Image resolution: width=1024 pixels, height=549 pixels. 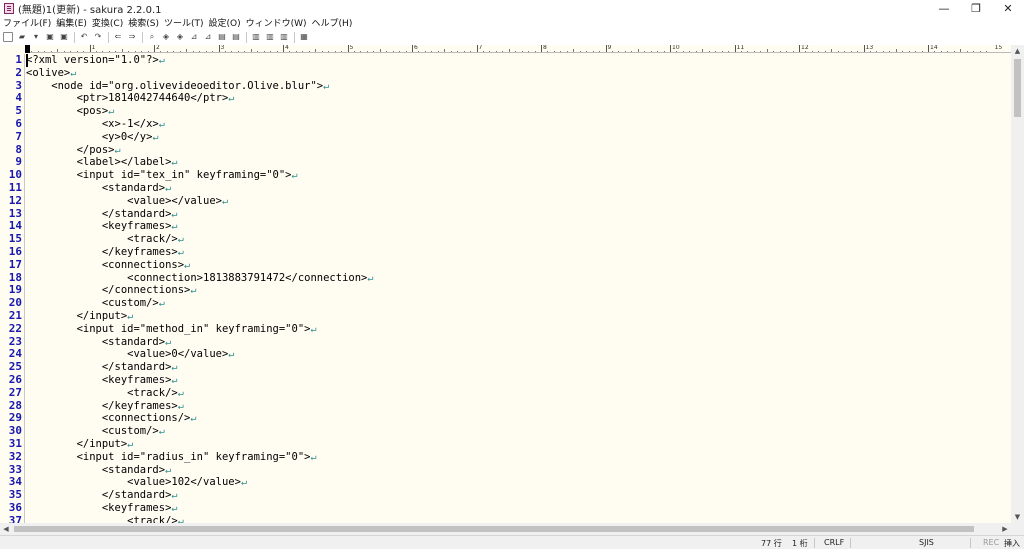 I want to click on menu-help: ヘルプ(H), so click(x=332, y=22).